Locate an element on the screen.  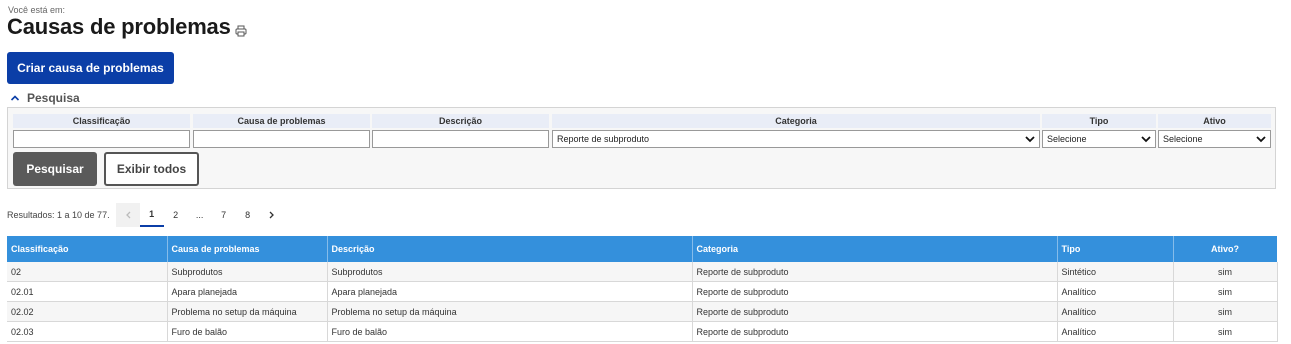
filter-cause: Causa de problemas is located at coordinates (281, 131).